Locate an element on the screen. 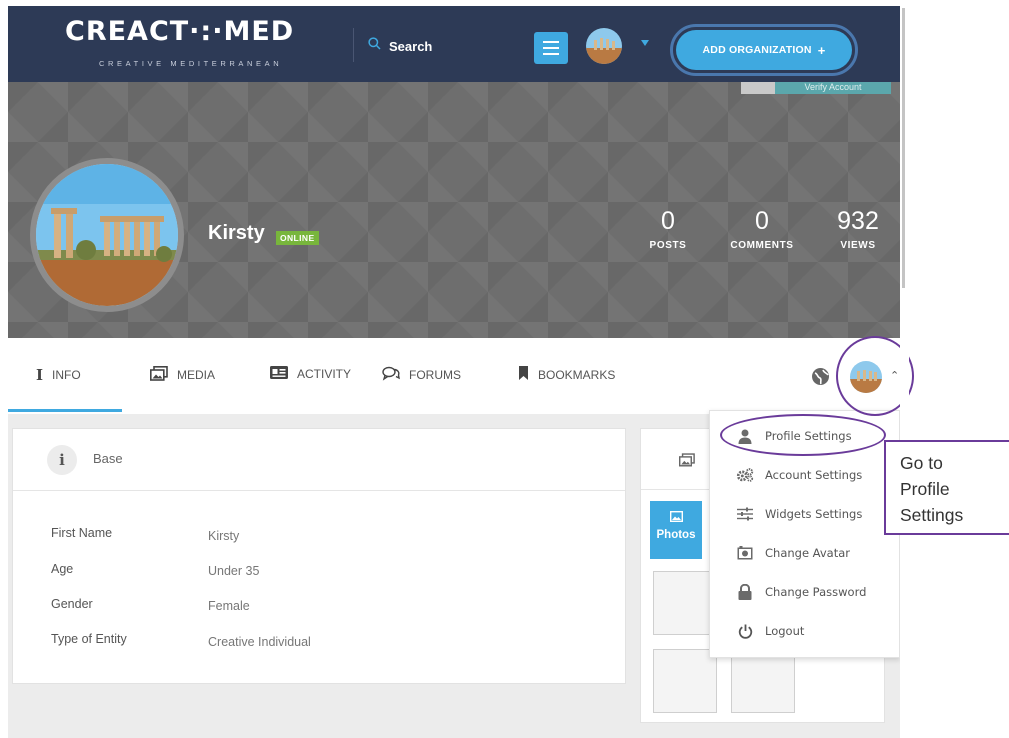 Image resolution: width=1009 pixels, height=738 pixels. tab-media-label: MEDIA is located at coordinates (196, 375).